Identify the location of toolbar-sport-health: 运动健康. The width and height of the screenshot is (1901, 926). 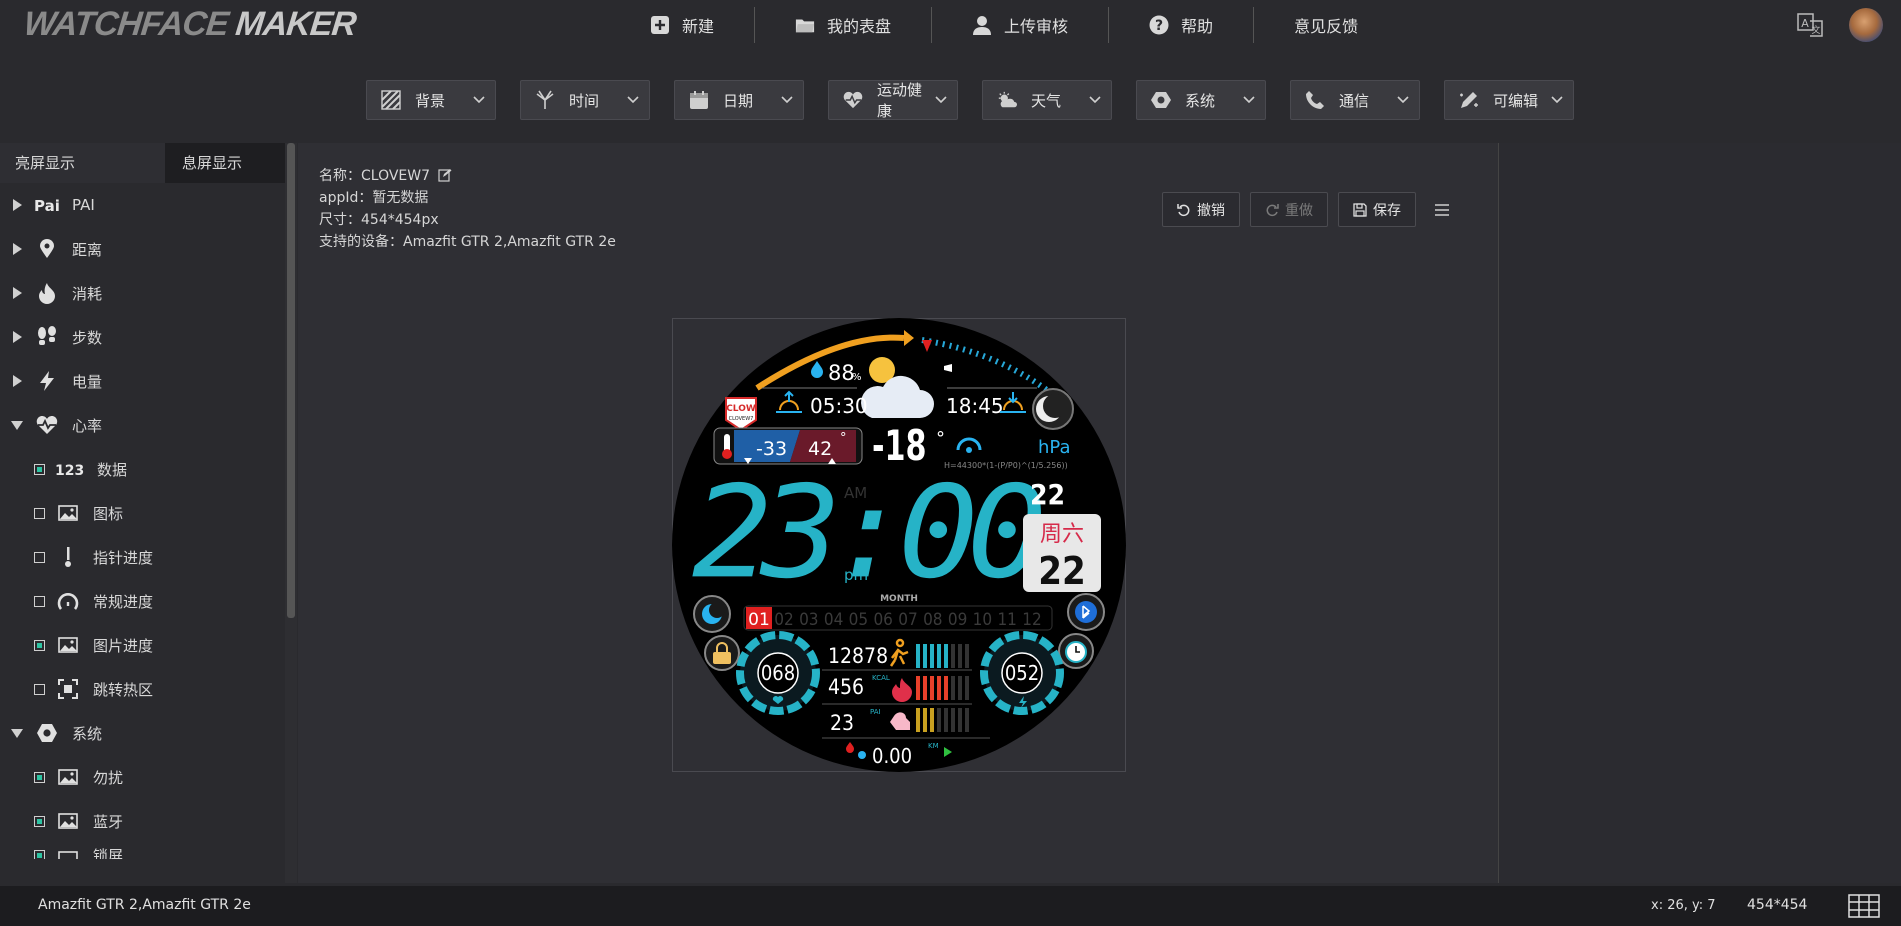
(893, 100).